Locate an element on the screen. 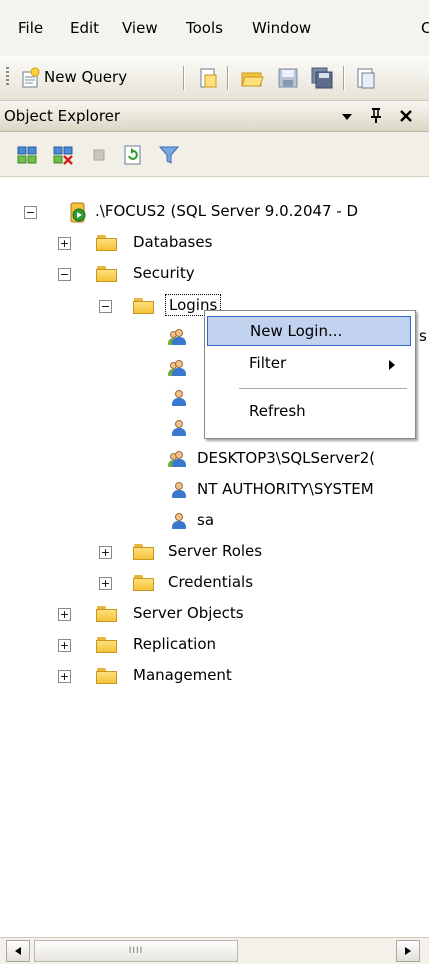 The image size is (429, 964). tree-label: Server Objects is located at coordinates (188, 613).